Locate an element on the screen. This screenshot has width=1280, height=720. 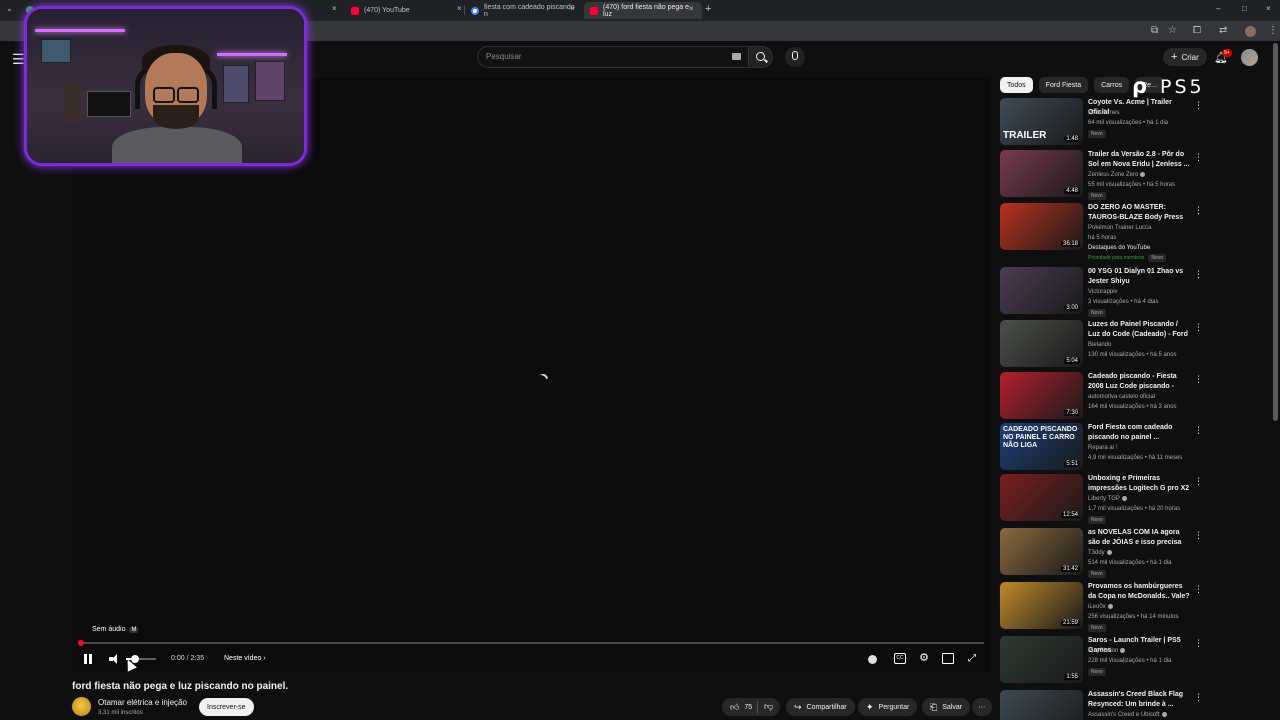
browser-menu-icon: ⋮ is located at coordinates (1273, 30).